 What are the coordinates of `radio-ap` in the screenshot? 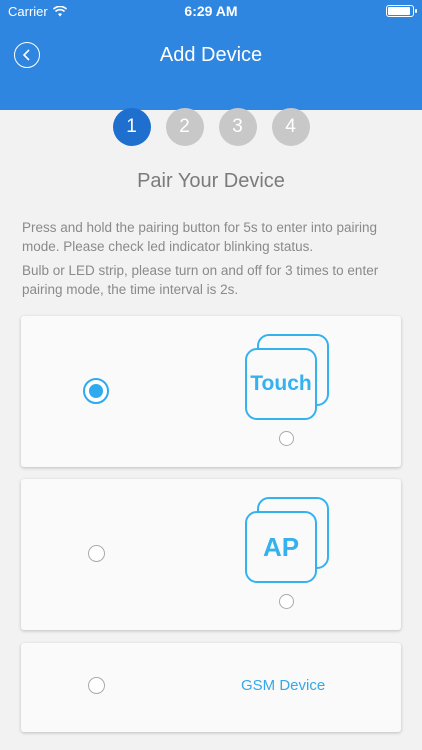 It's located at (96, 553).